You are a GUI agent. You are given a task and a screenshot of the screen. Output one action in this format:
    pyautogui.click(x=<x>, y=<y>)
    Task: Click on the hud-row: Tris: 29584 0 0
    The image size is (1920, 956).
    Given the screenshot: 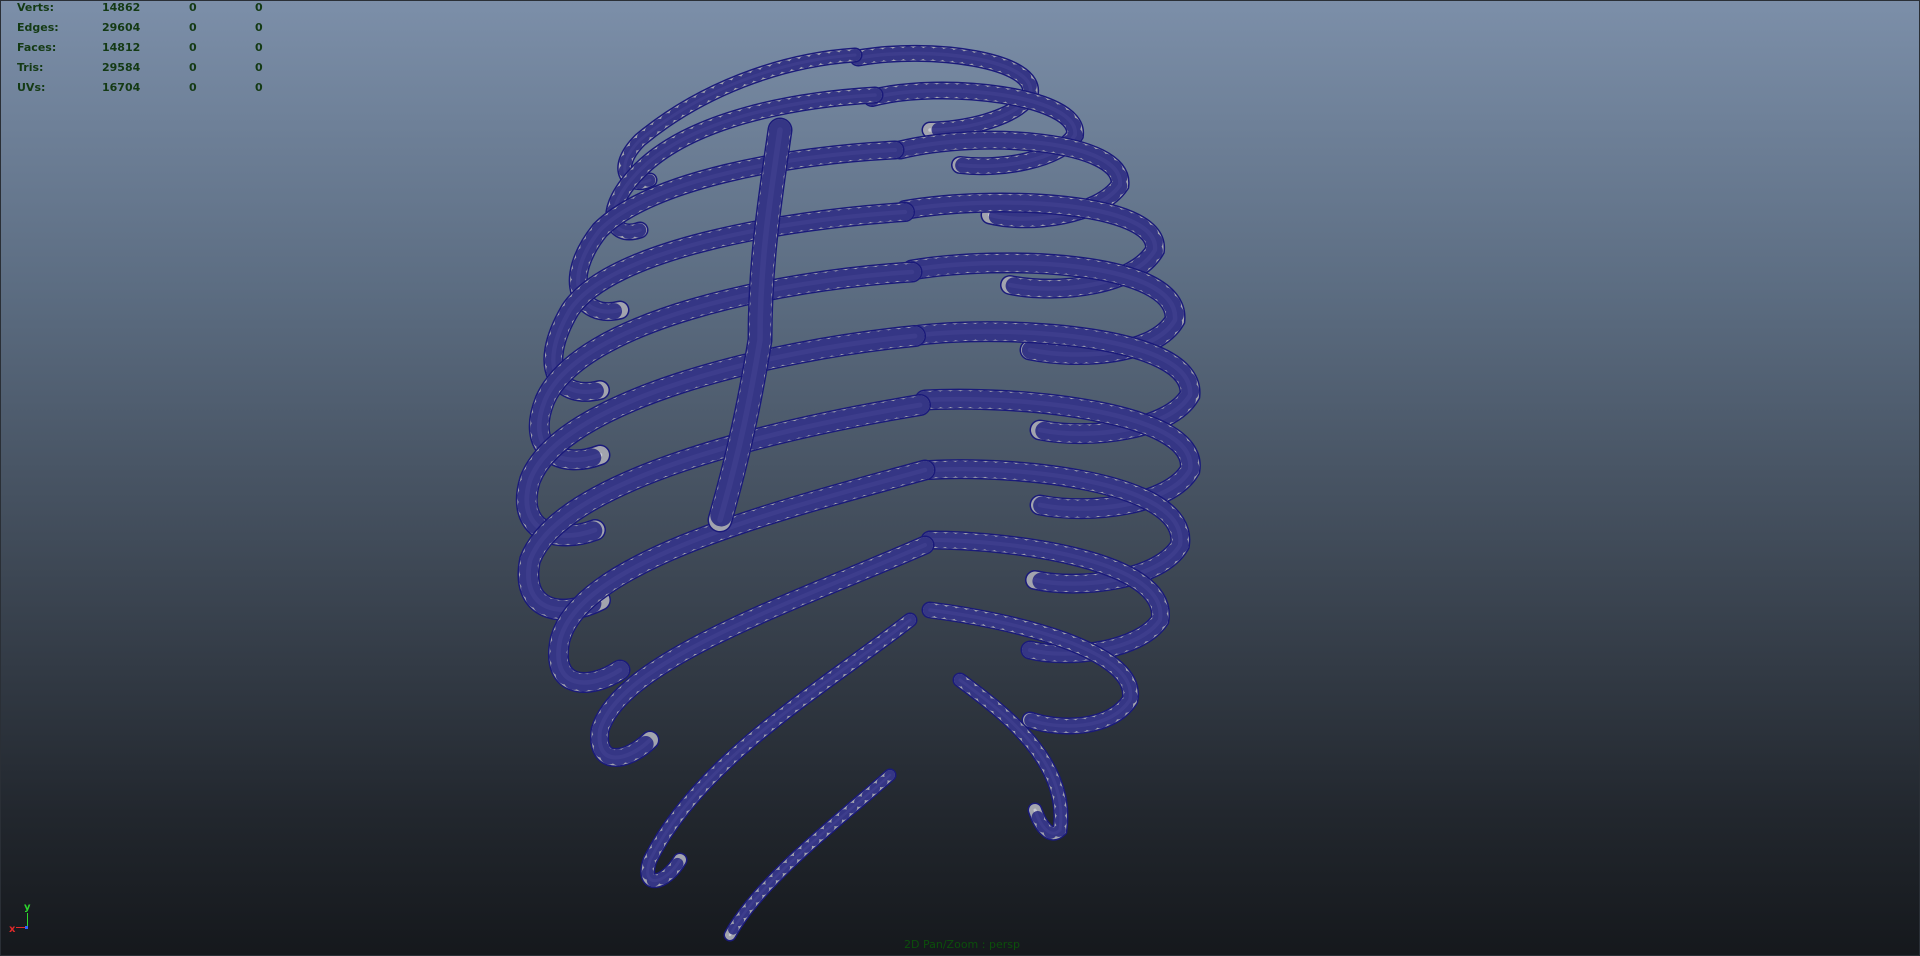 What is the action you would take?
    pyautogui.click(x=135, y=70)
    